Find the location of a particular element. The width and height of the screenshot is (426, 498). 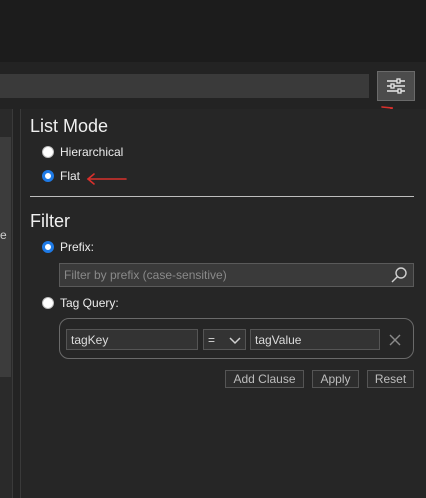

filter-settings-button is located at coordinates (396, 86).